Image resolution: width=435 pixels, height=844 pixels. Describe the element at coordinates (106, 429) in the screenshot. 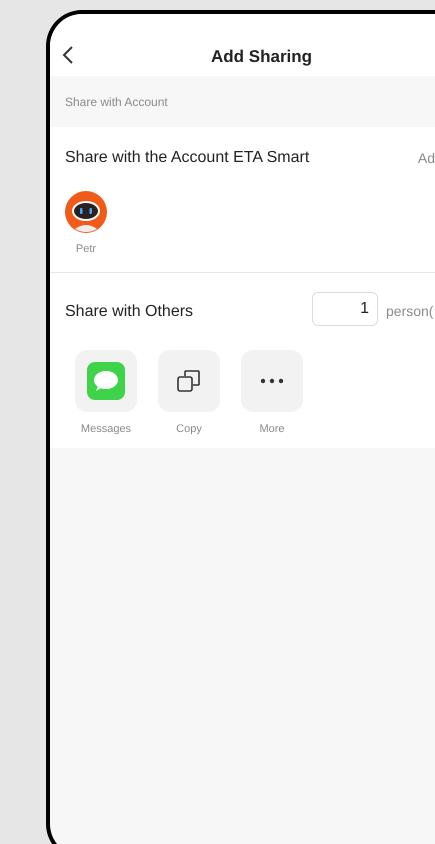

I see `share-option-label: Messages` at that location.